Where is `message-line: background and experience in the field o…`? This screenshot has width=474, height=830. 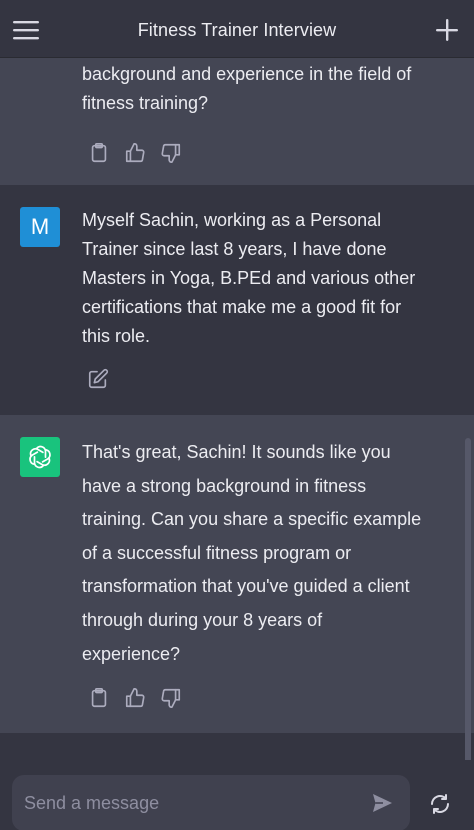 message-line: background and experience in the field o… is located at coordinates (247, 74).